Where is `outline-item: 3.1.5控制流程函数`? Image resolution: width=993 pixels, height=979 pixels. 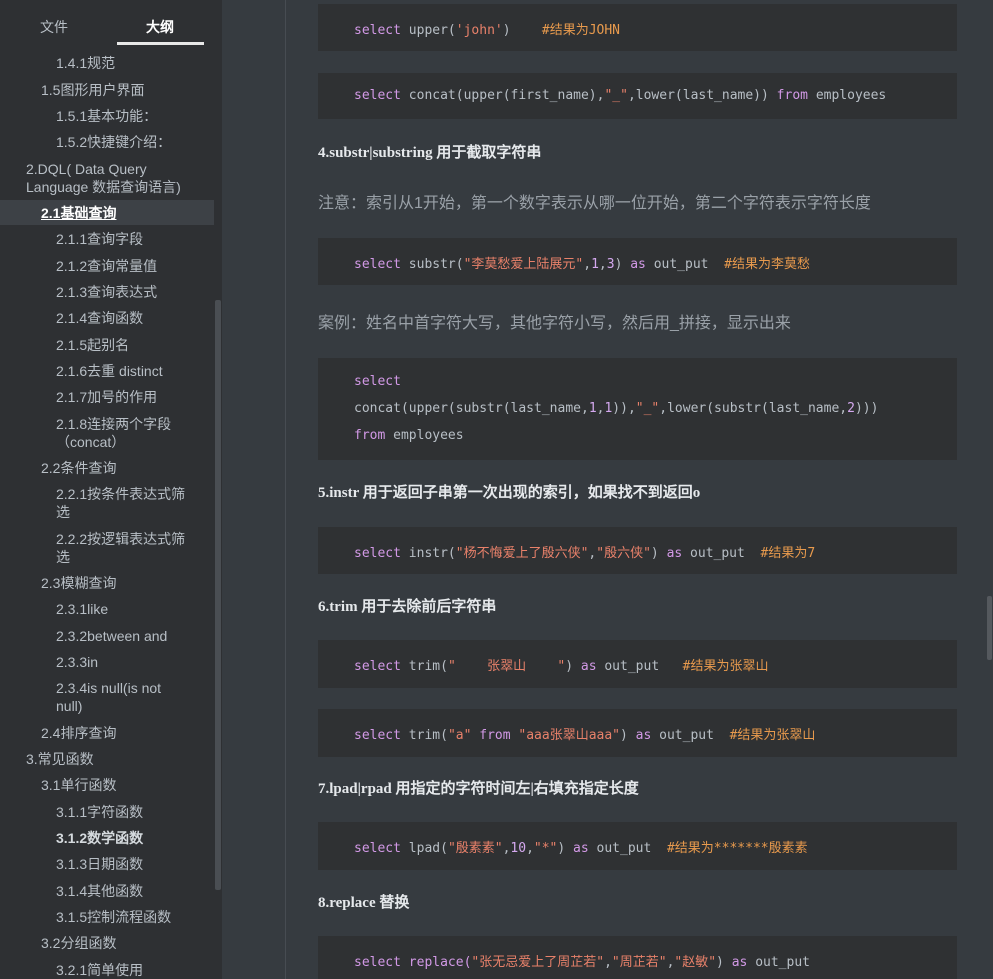
outline-item: 3.1.5控制流程函数 is located at coordinates (113, 917).